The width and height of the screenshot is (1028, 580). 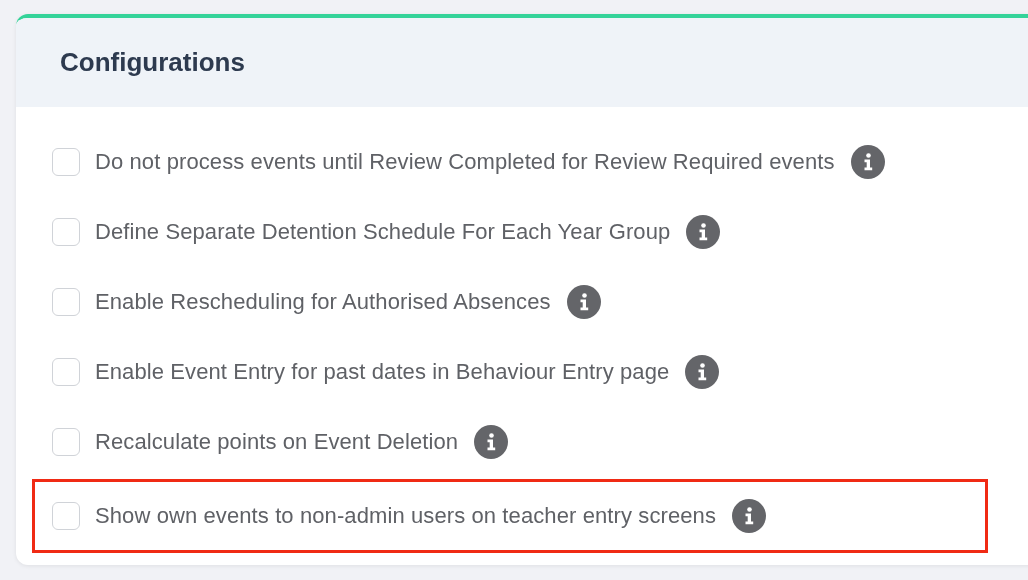 What do you see at coordinates (277, 442) in the screenshot?
I see `option-label: Recalculate points on Event Deletion` at bounding box center [277, 442].